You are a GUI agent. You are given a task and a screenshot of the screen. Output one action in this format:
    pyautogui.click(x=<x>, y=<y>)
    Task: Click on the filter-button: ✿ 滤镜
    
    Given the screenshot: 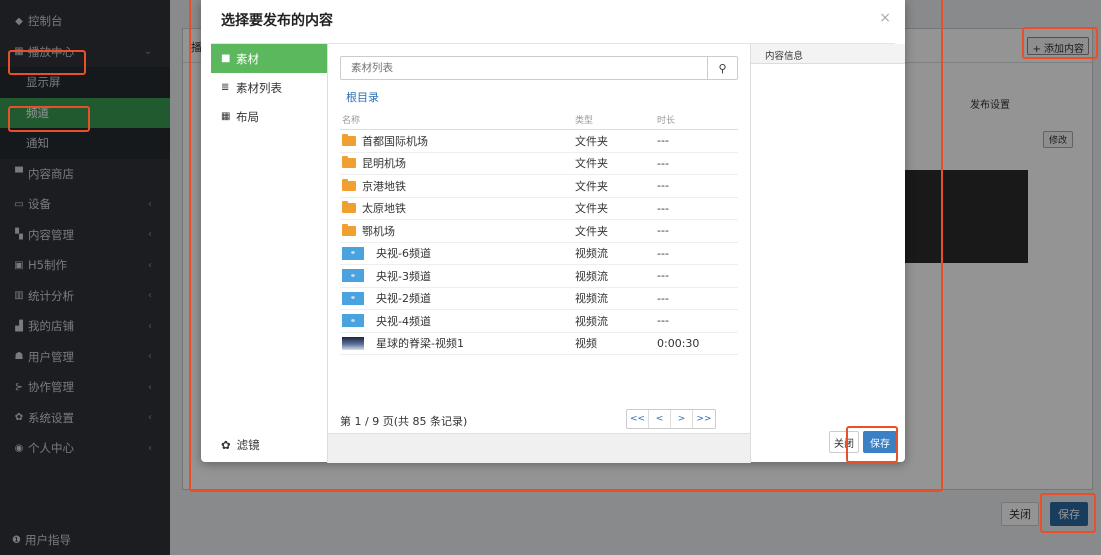 What is the action you would take?
    pyautogui.click(x=240, y=445)
    